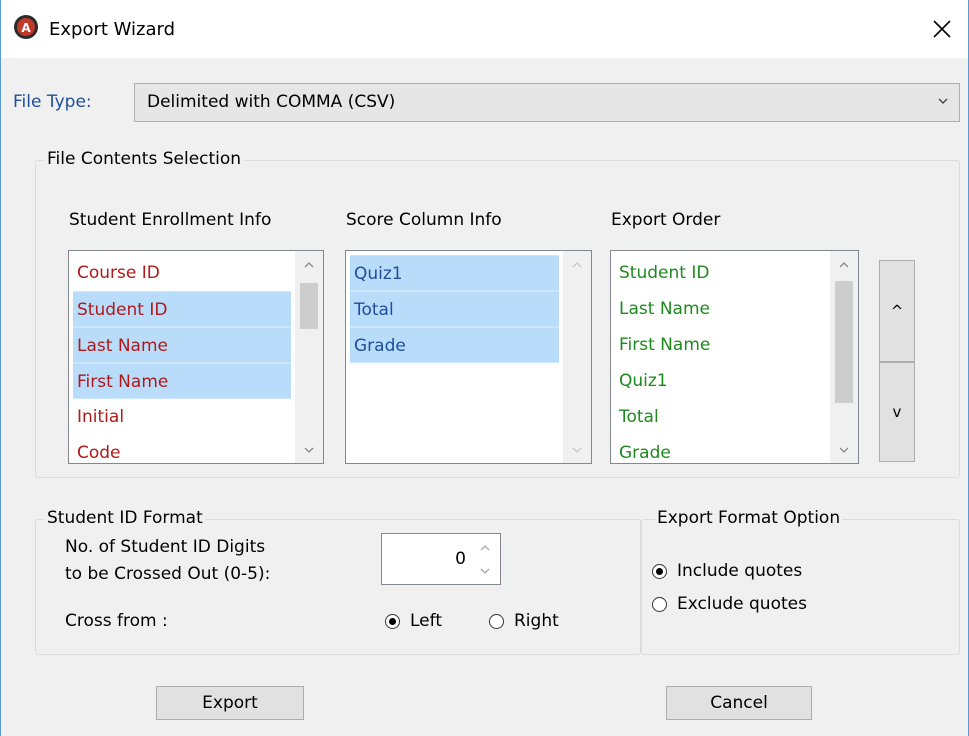 The height and width of the screenshot is (736, 969). I want to click on export-format-group, so click(800, 587).